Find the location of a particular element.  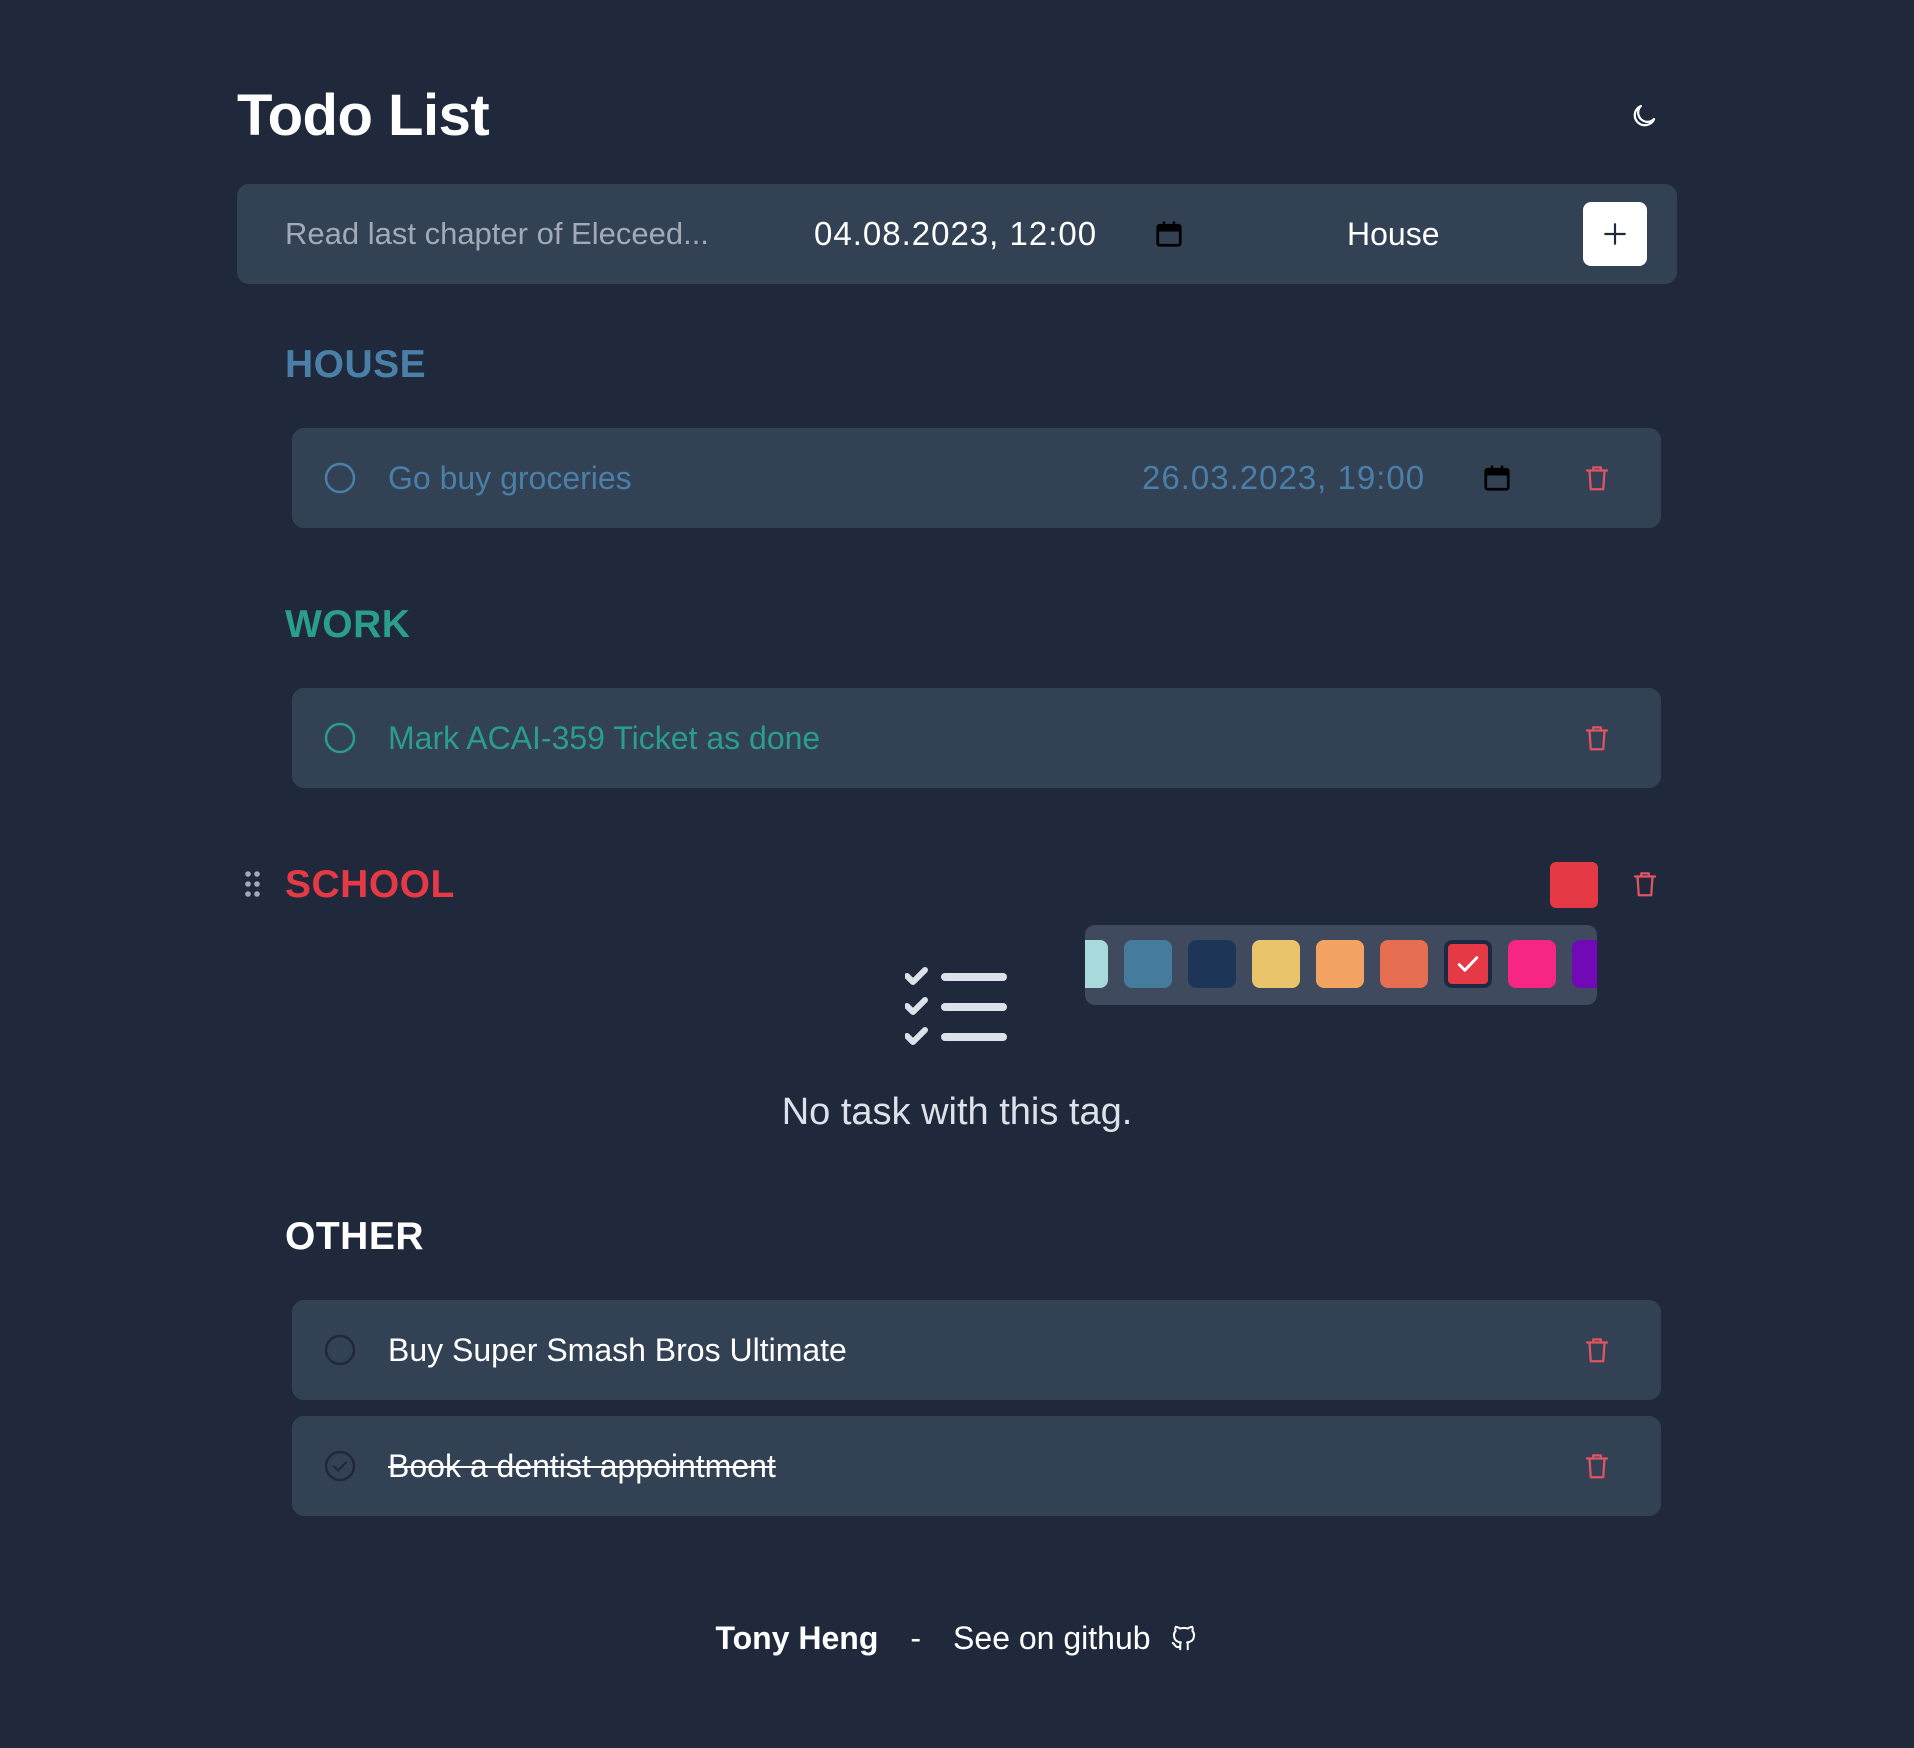

section-title-other: OTHER is located at coordinates (354, 1236).